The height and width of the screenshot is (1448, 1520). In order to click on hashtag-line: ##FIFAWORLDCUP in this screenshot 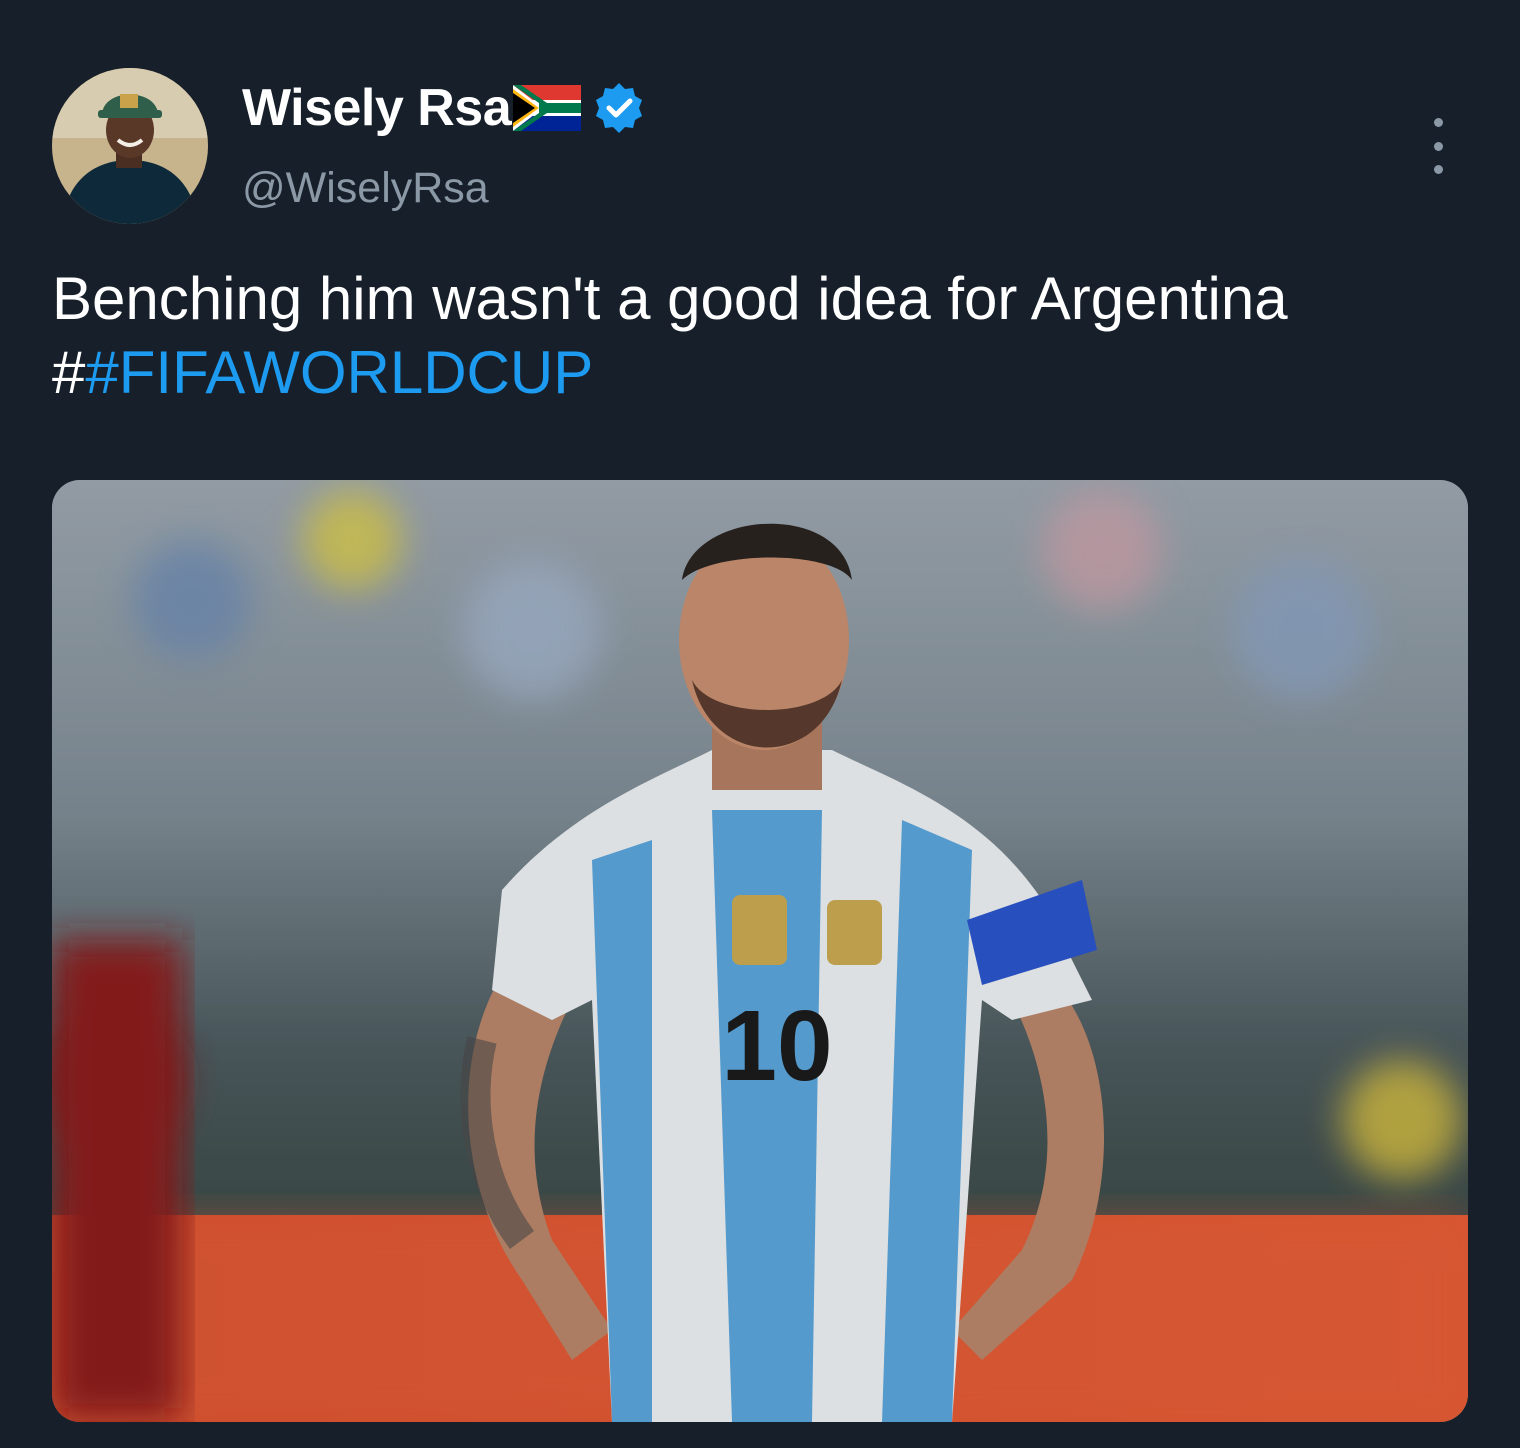, I will do `click(762, 373)`.